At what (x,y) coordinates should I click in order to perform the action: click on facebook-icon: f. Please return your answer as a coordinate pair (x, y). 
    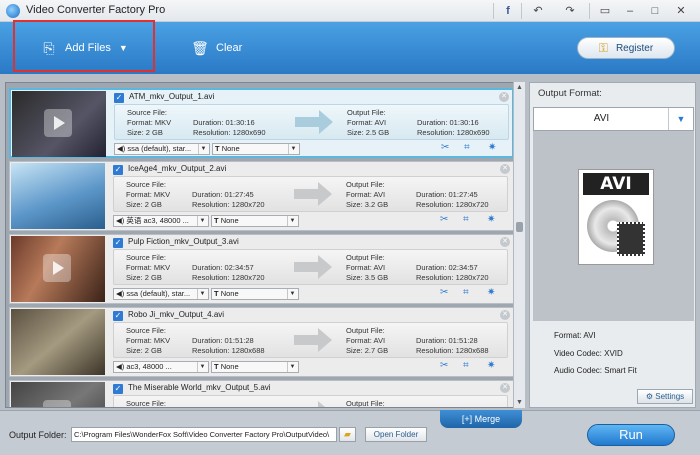
    Looking at the image, I should click on (508, 11).